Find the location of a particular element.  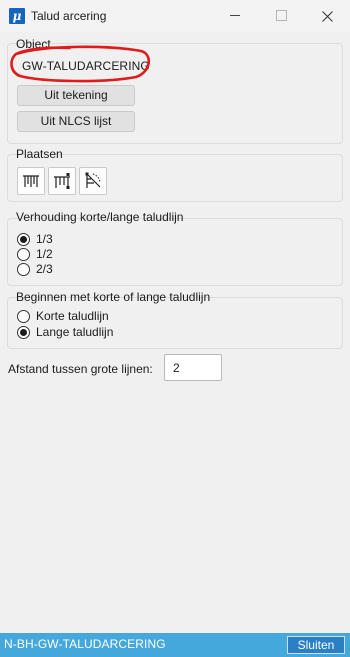

start-option-label: Korte taludlijn is located at coordinates (72, 316).